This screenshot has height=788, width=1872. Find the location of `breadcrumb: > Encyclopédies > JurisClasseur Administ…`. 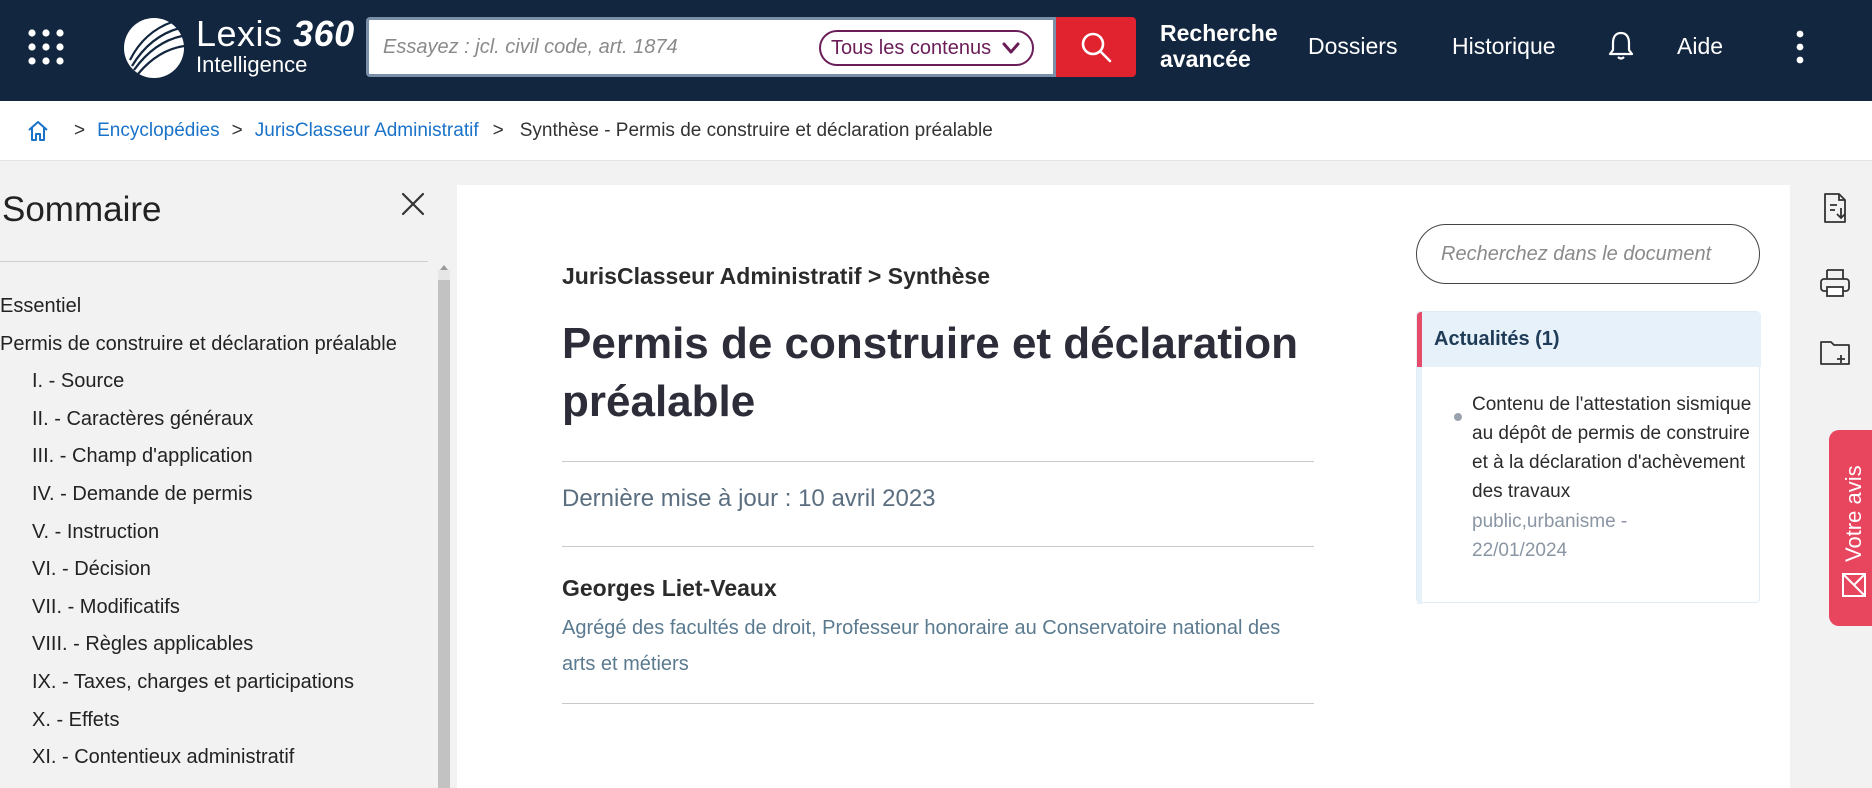

breadcrumb: > Encyclopédies > JurisClasseur Administ… is located at coordinates (509, 131).